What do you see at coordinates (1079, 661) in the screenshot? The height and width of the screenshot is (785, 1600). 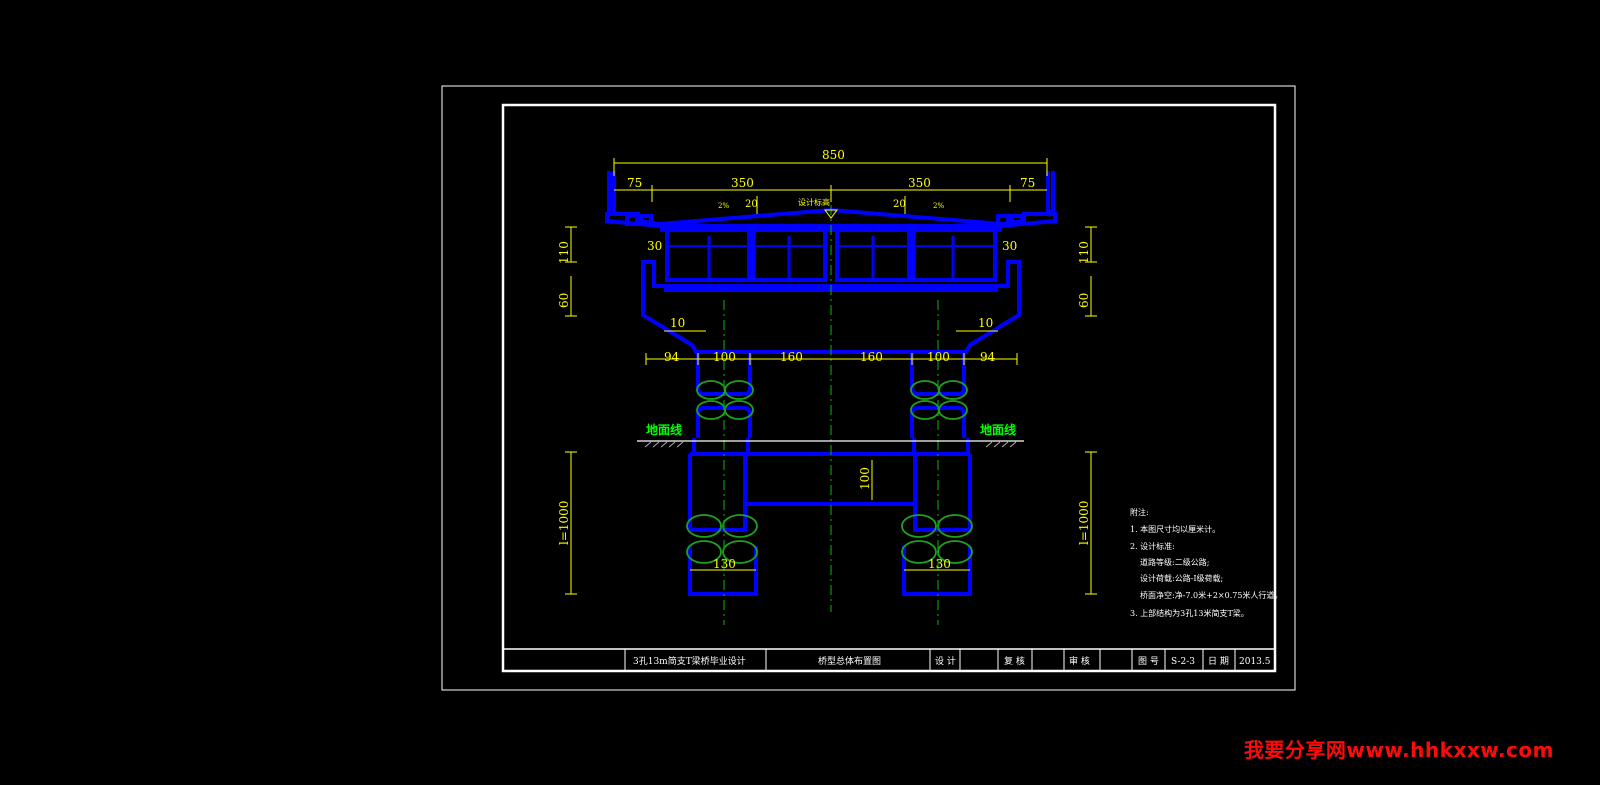 I see `title-review-label: 审 核` at bounding box center [1079, 661].